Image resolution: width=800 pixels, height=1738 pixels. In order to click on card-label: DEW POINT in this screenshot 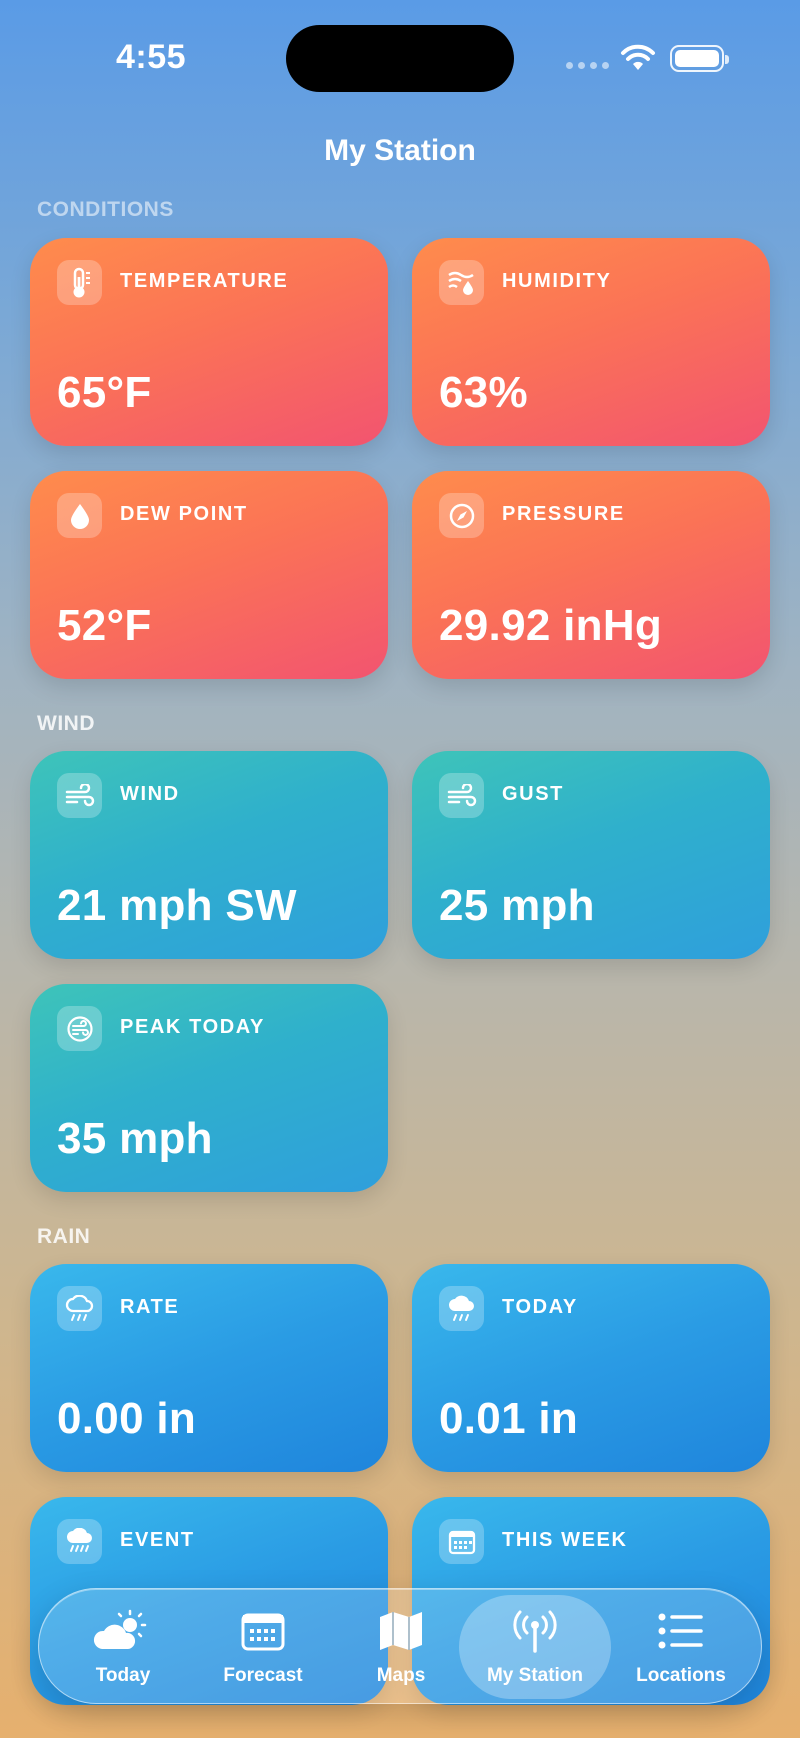, I will do `click(184, 514)`.